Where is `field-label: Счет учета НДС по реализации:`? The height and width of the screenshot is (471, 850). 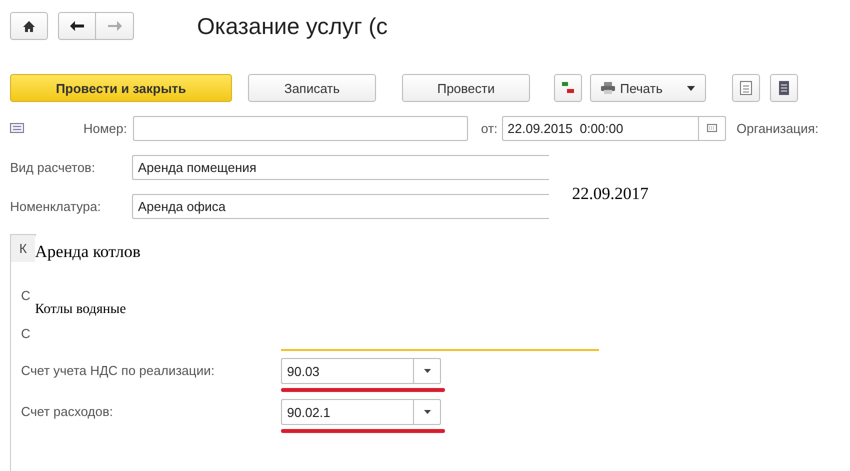 field-label: Счет учета НДС по реализации: is located at coordinates (118, 371).